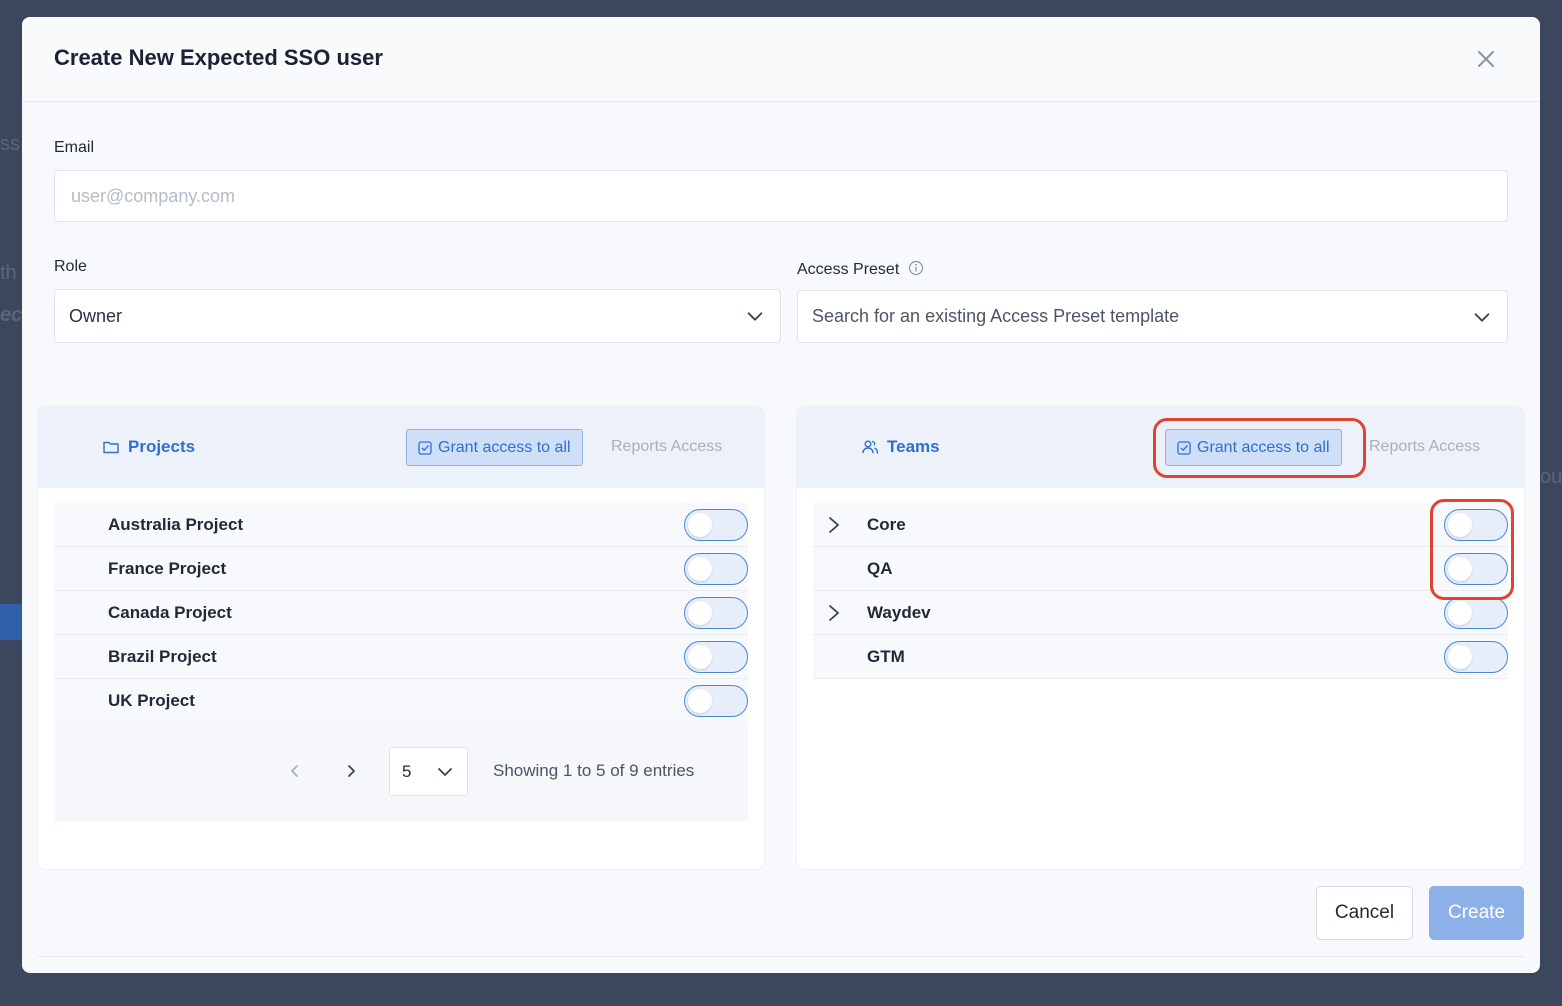  I want to click on background-text-fragment: ec, so click(11, 315).